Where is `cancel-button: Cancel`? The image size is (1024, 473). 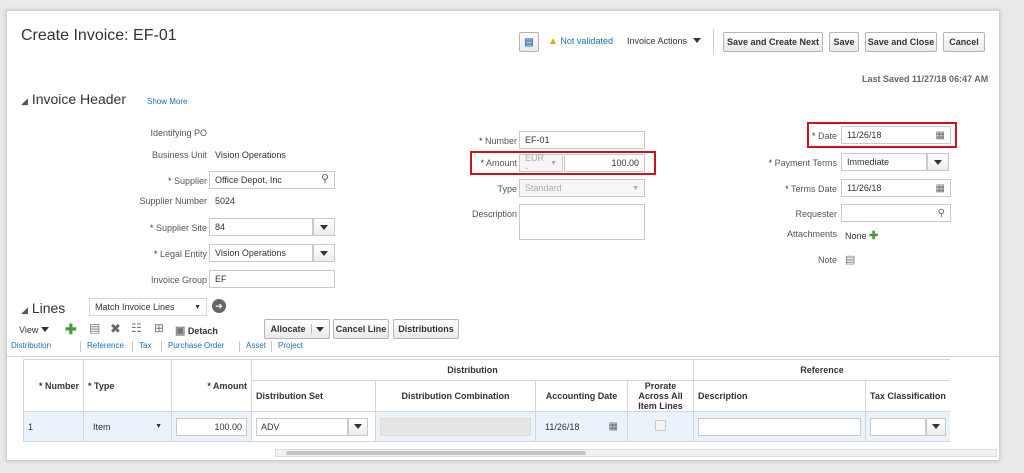
cancel-button: Cancel is located at coordinates (964, 42).